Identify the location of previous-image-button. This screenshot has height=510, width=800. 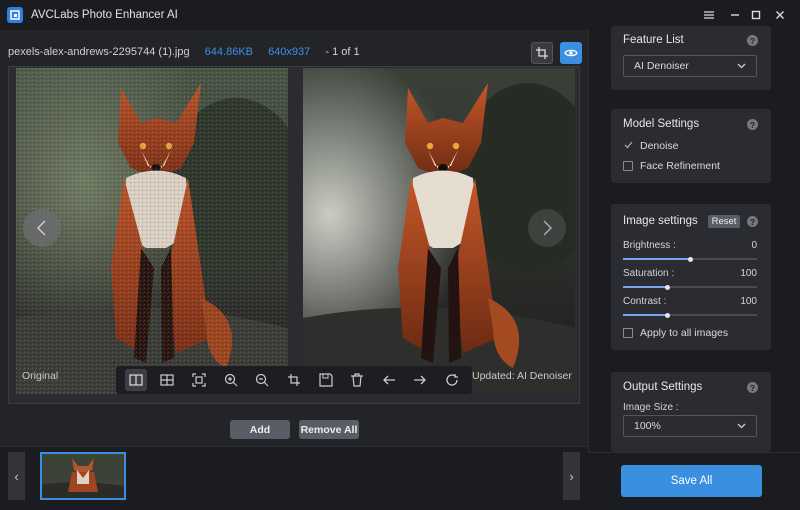
(42, 228).